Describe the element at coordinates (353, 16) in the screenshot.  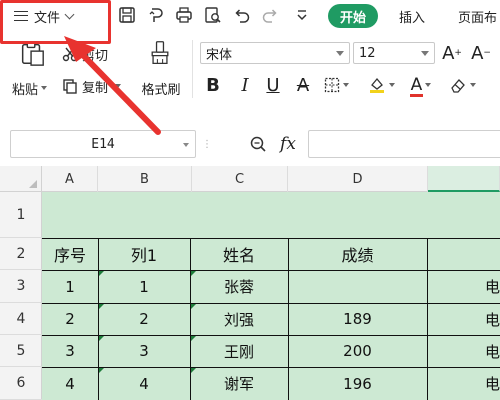
I see `tab-start: 开始` at that location.